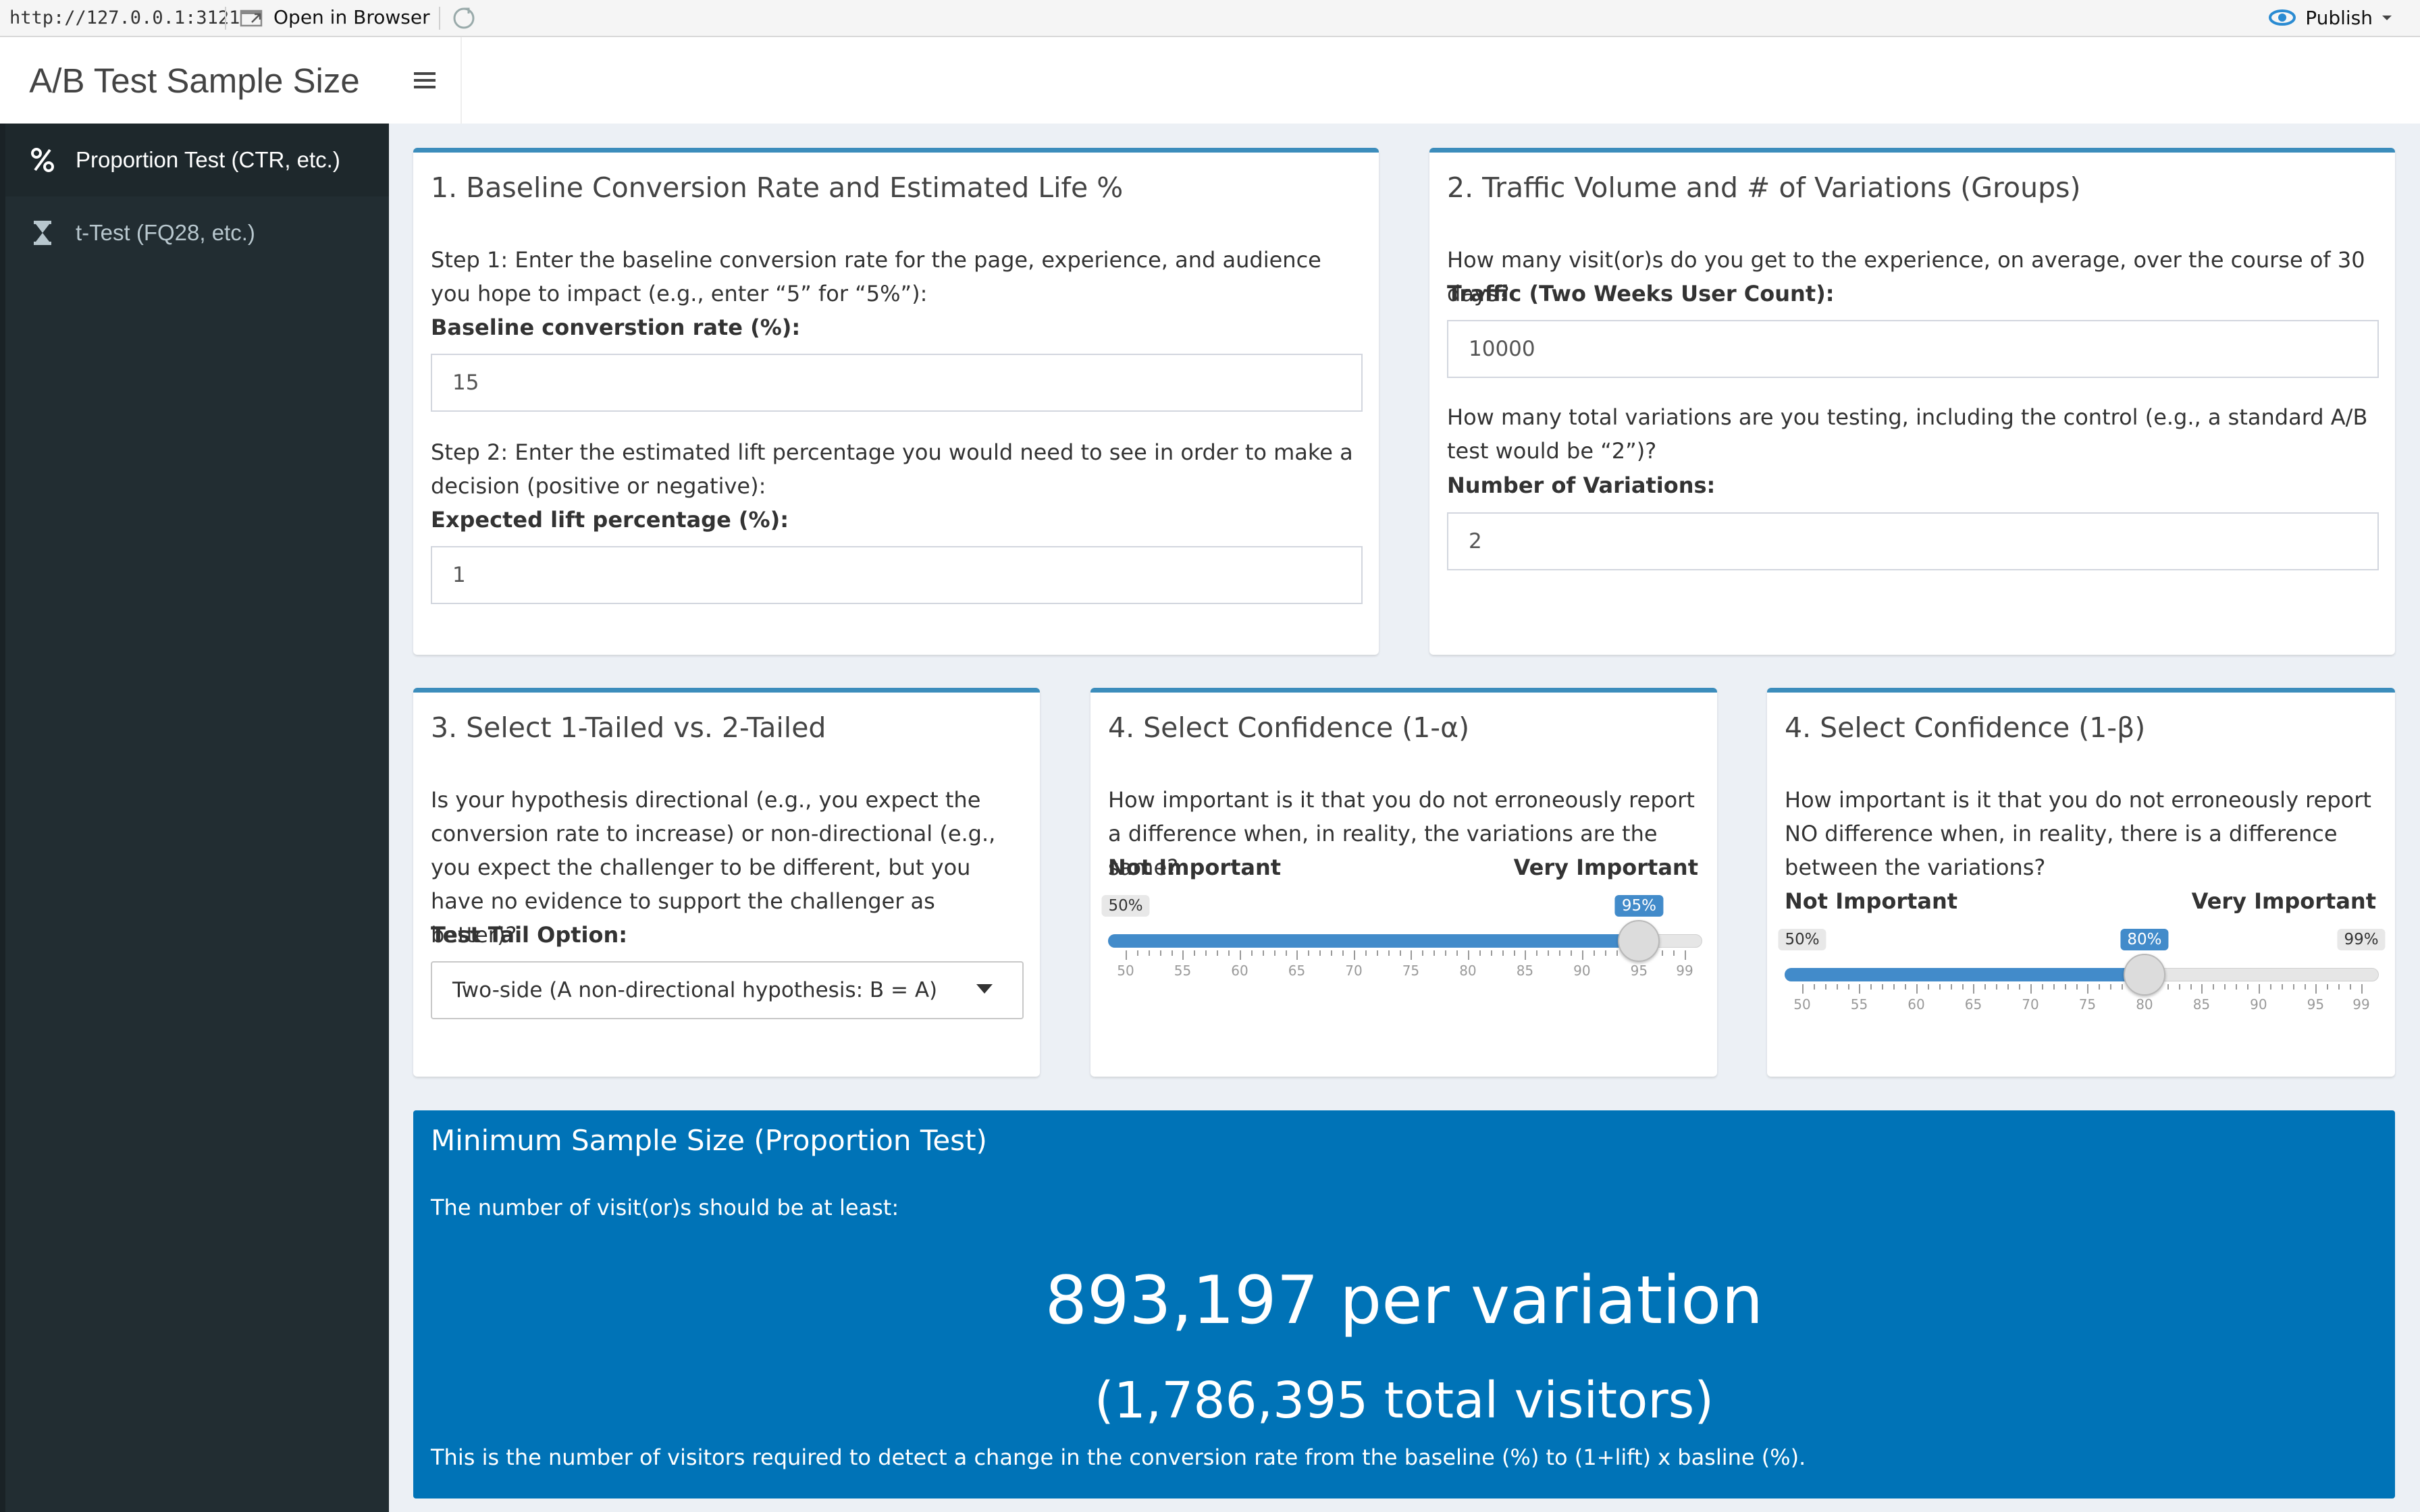  I want to click on slider-value-label: 95%, so click(1638, 906).